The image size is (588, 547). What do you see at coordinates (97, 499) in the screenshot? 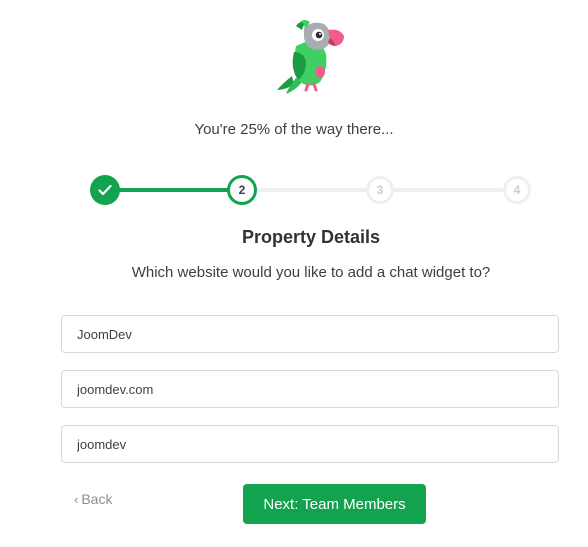
I see `back-label: Back` at bounding box center [97, 499].